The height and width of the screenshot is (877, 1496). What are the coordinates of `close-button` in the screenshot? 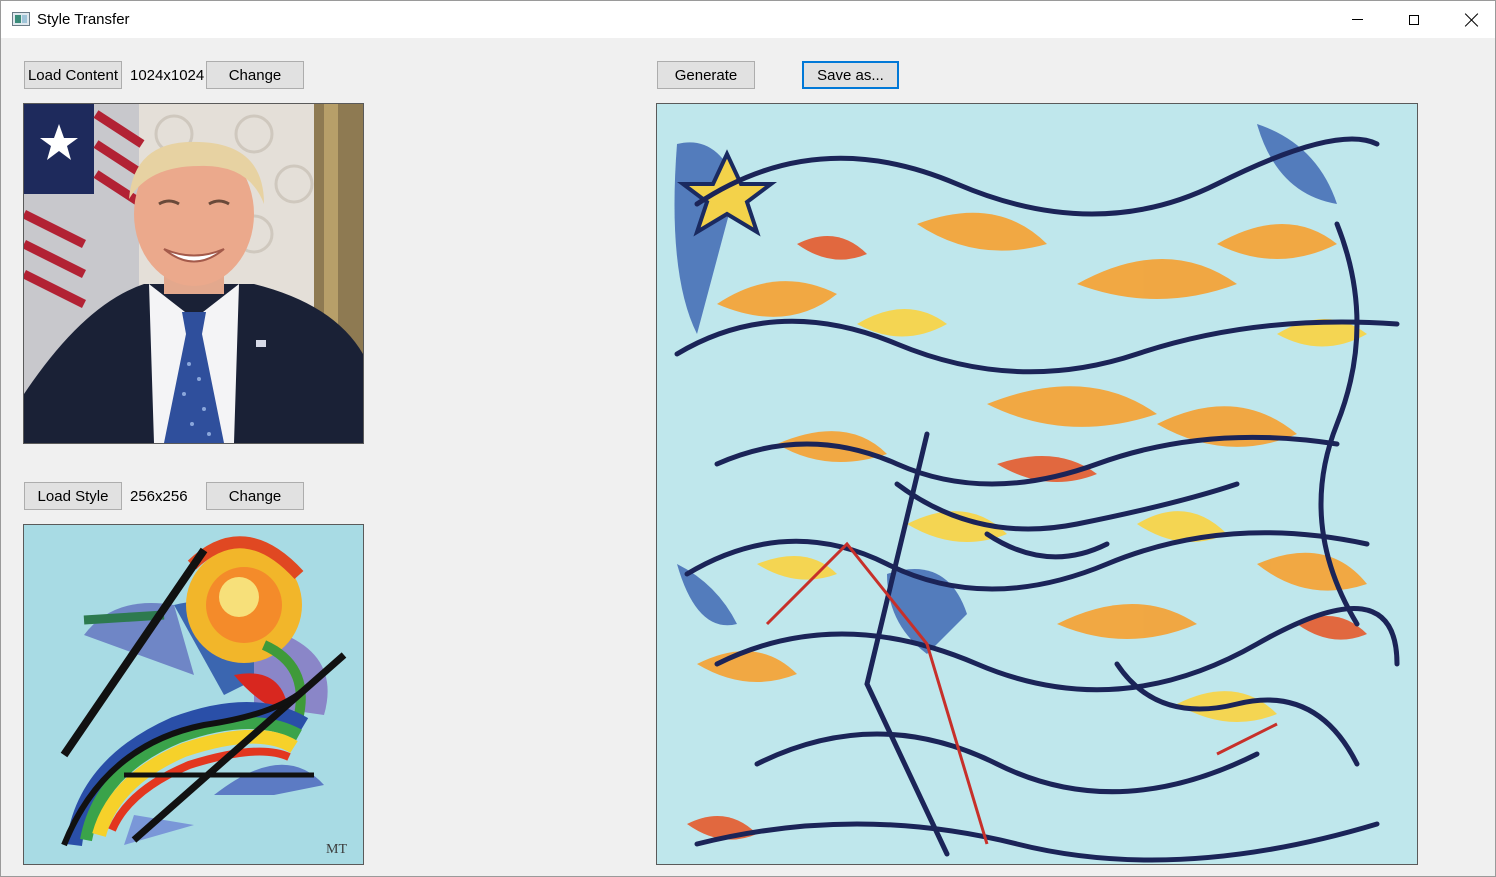 It's located at (1472, 19).